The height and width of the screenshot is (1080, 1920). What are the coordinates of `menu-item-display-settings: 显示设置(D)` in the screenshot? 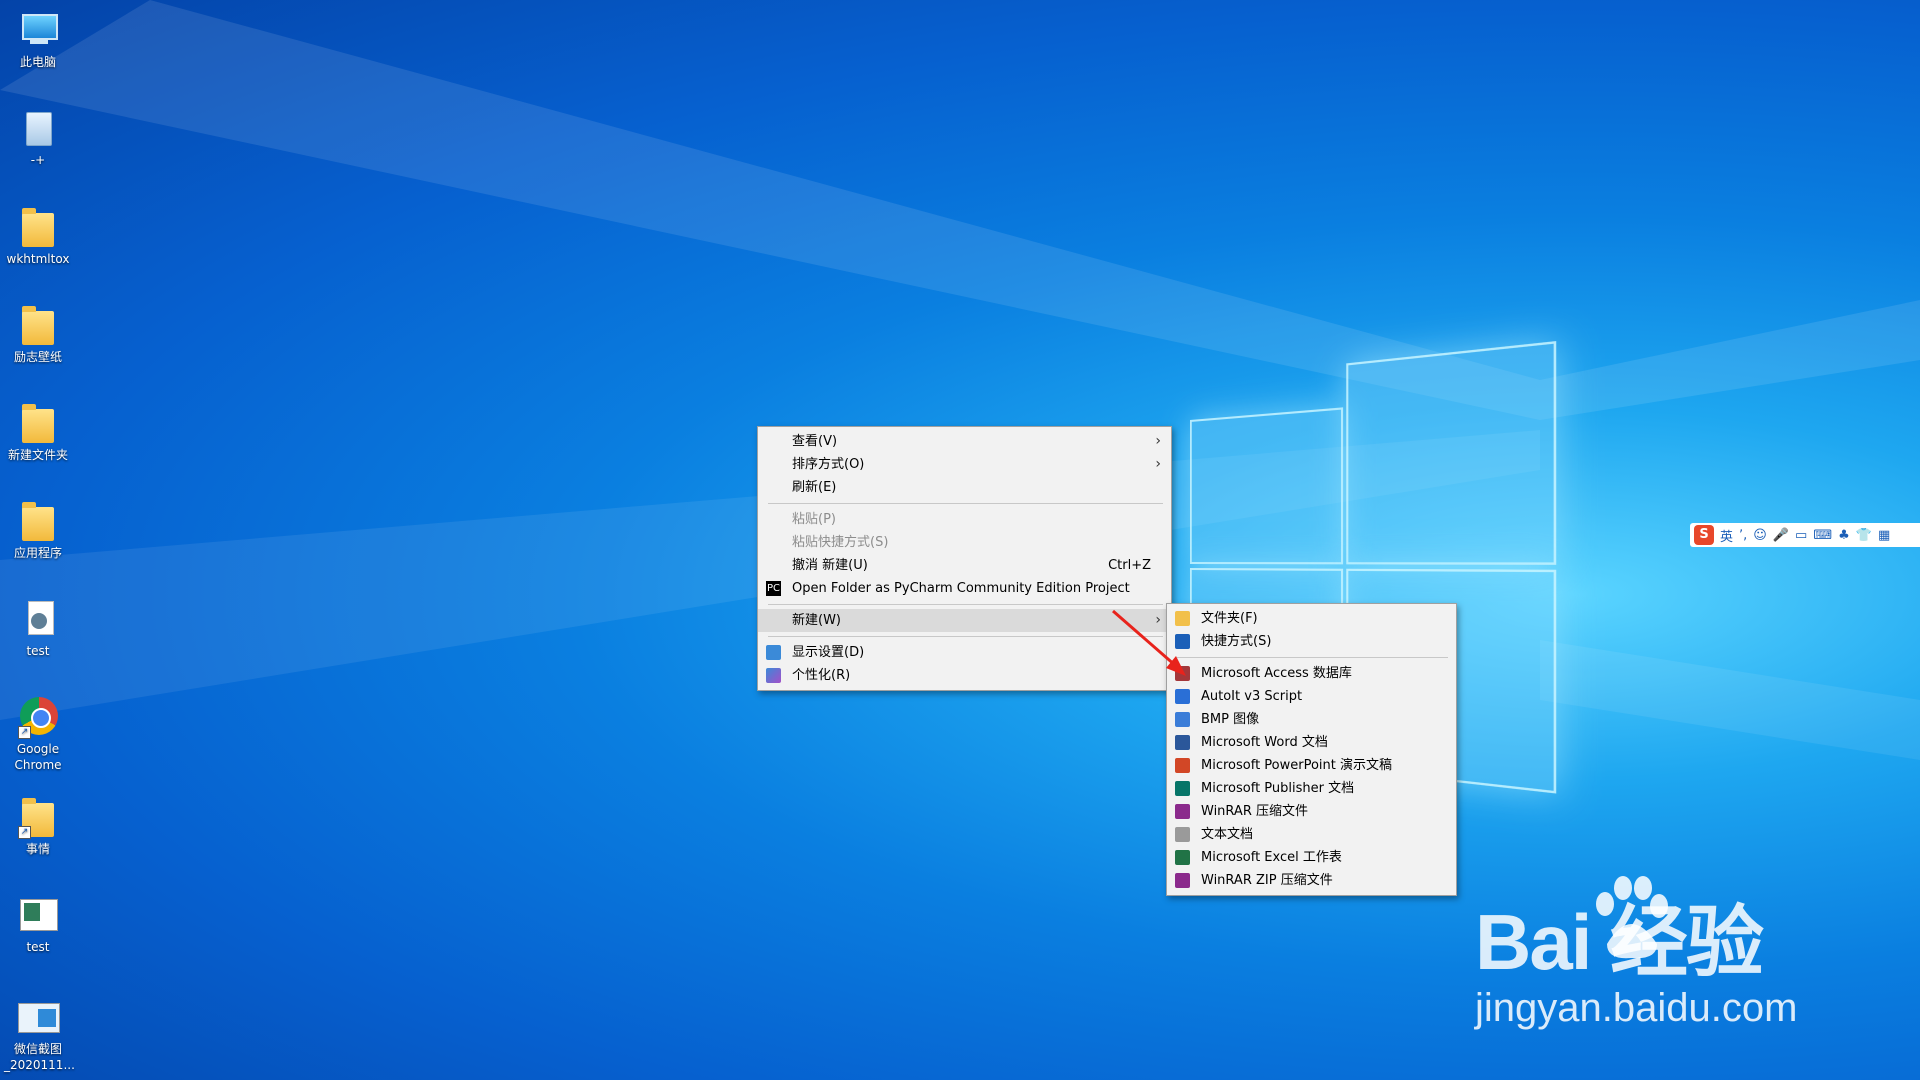 It's located at (964, 652).